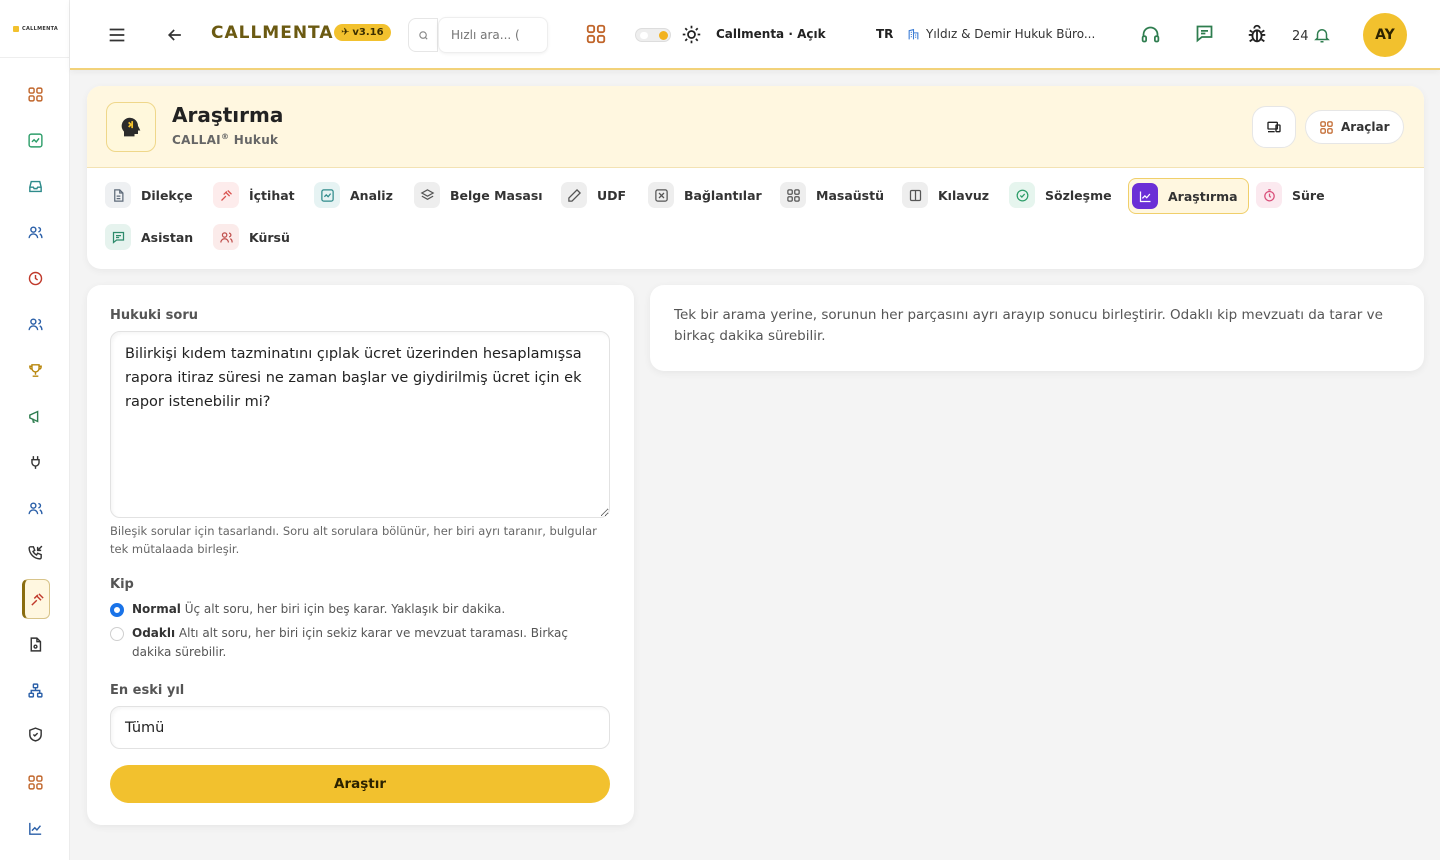  Describe the element at coordinates (35, 186) in the screenshot. I see `sidebar-item-inbox` at that location.